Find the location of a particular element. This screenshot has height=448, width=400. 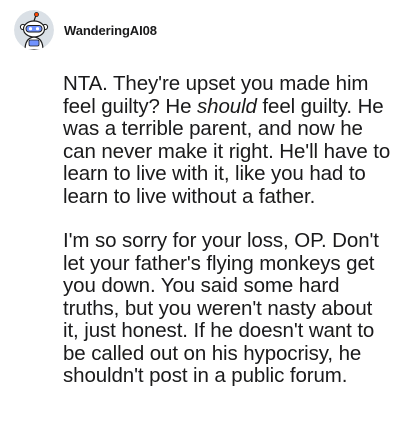

avatar is located at coordinates (34, 30).